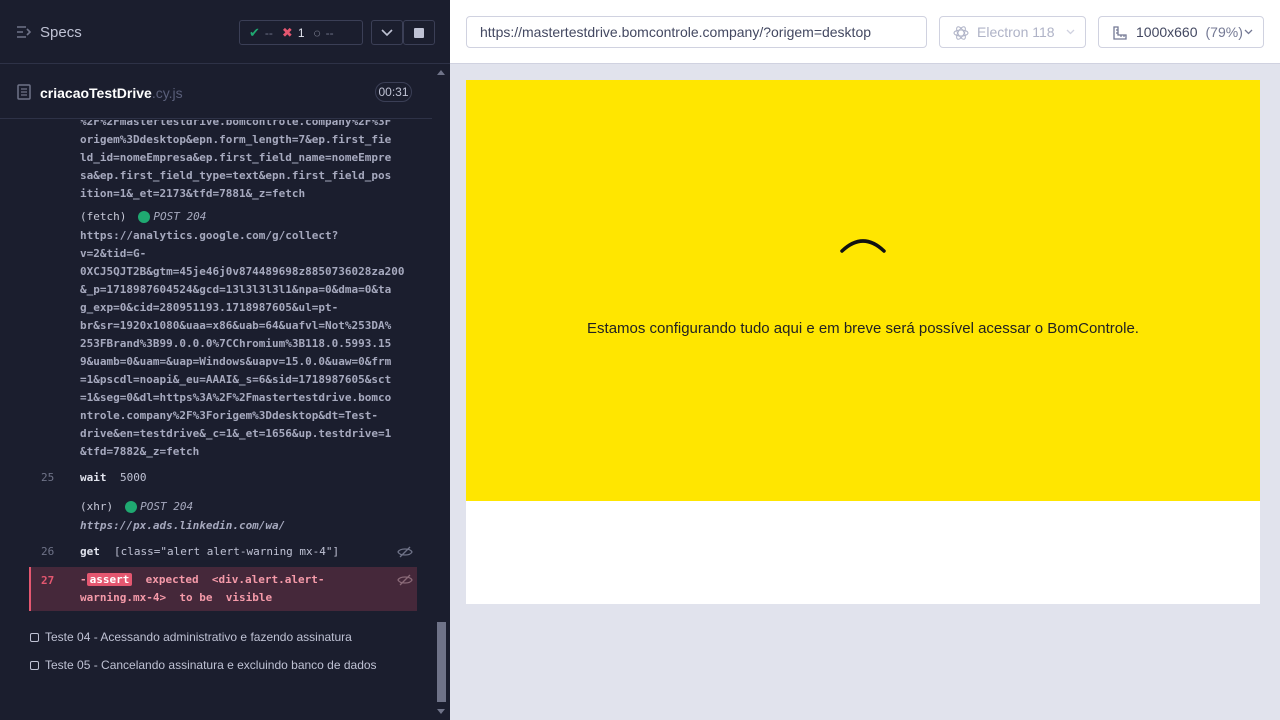  What do you see at coordinates (254, 32) in the screenshot?
I see `check-icon: ✔` at bounding box center [254, 32].